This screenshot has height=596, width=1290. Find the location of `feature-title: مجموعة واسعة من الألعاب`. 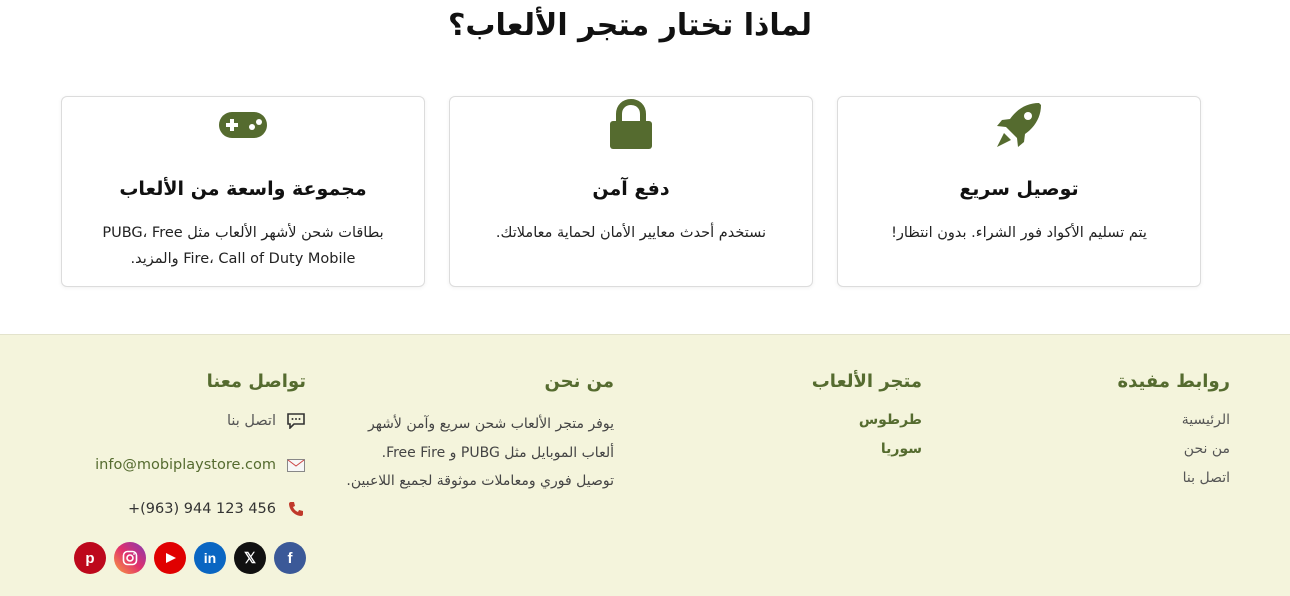

feature-title: مجموعة واسعة من الألعاب is located at coordinates (243, 189).